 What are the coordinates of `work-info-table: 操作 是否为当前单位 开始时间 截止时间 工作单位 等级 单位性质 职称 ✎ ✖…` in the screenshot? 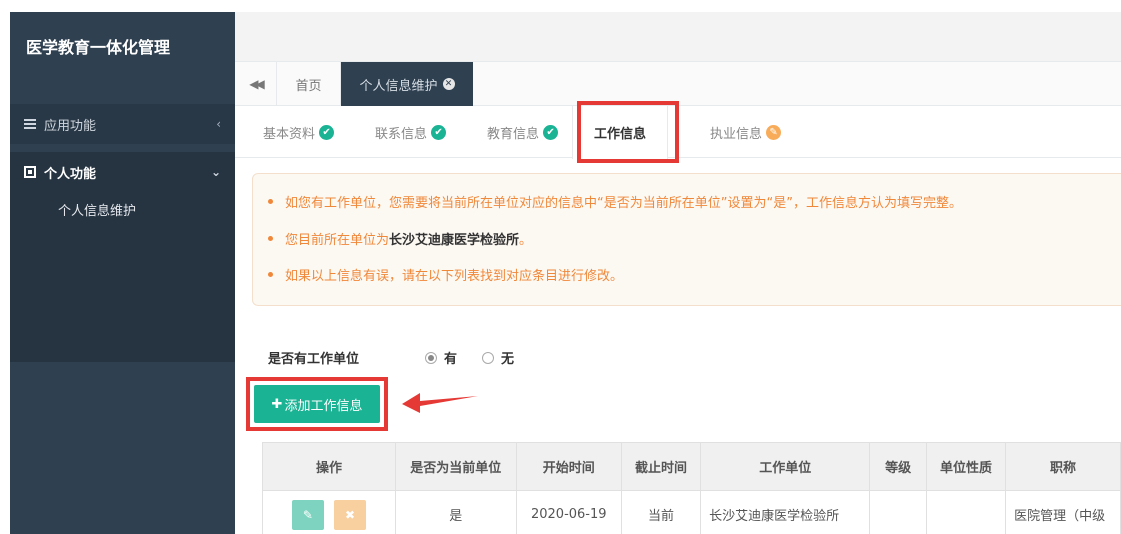 It's located at (691, 488).